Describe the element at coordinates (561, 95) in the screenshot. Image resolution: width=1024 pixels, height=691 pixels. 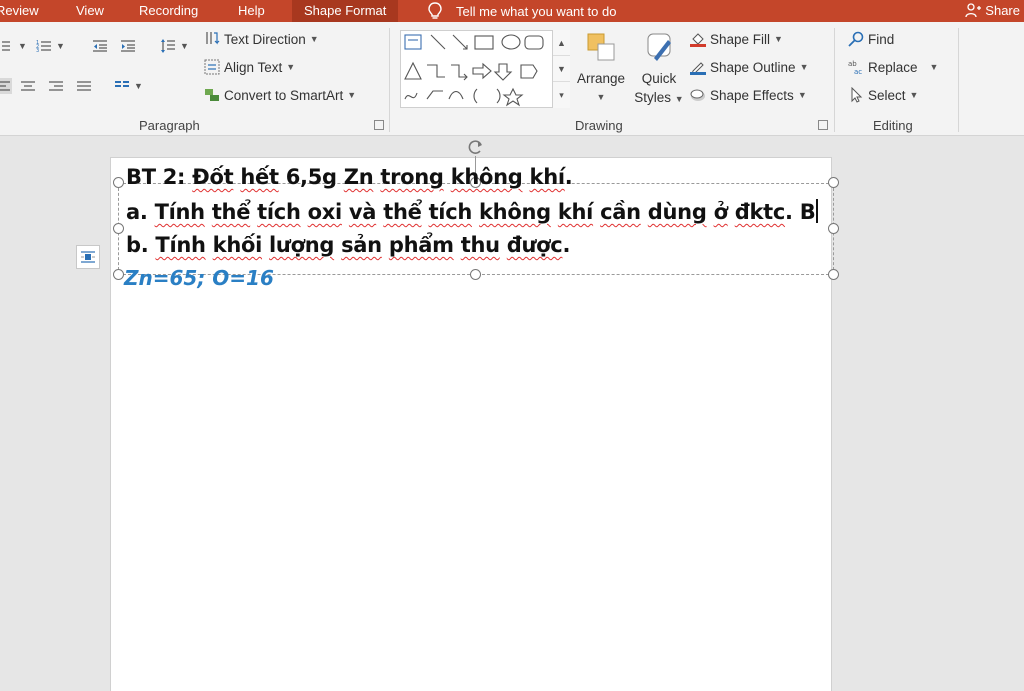
I see `gallery-more-icon: ▾` at that location.